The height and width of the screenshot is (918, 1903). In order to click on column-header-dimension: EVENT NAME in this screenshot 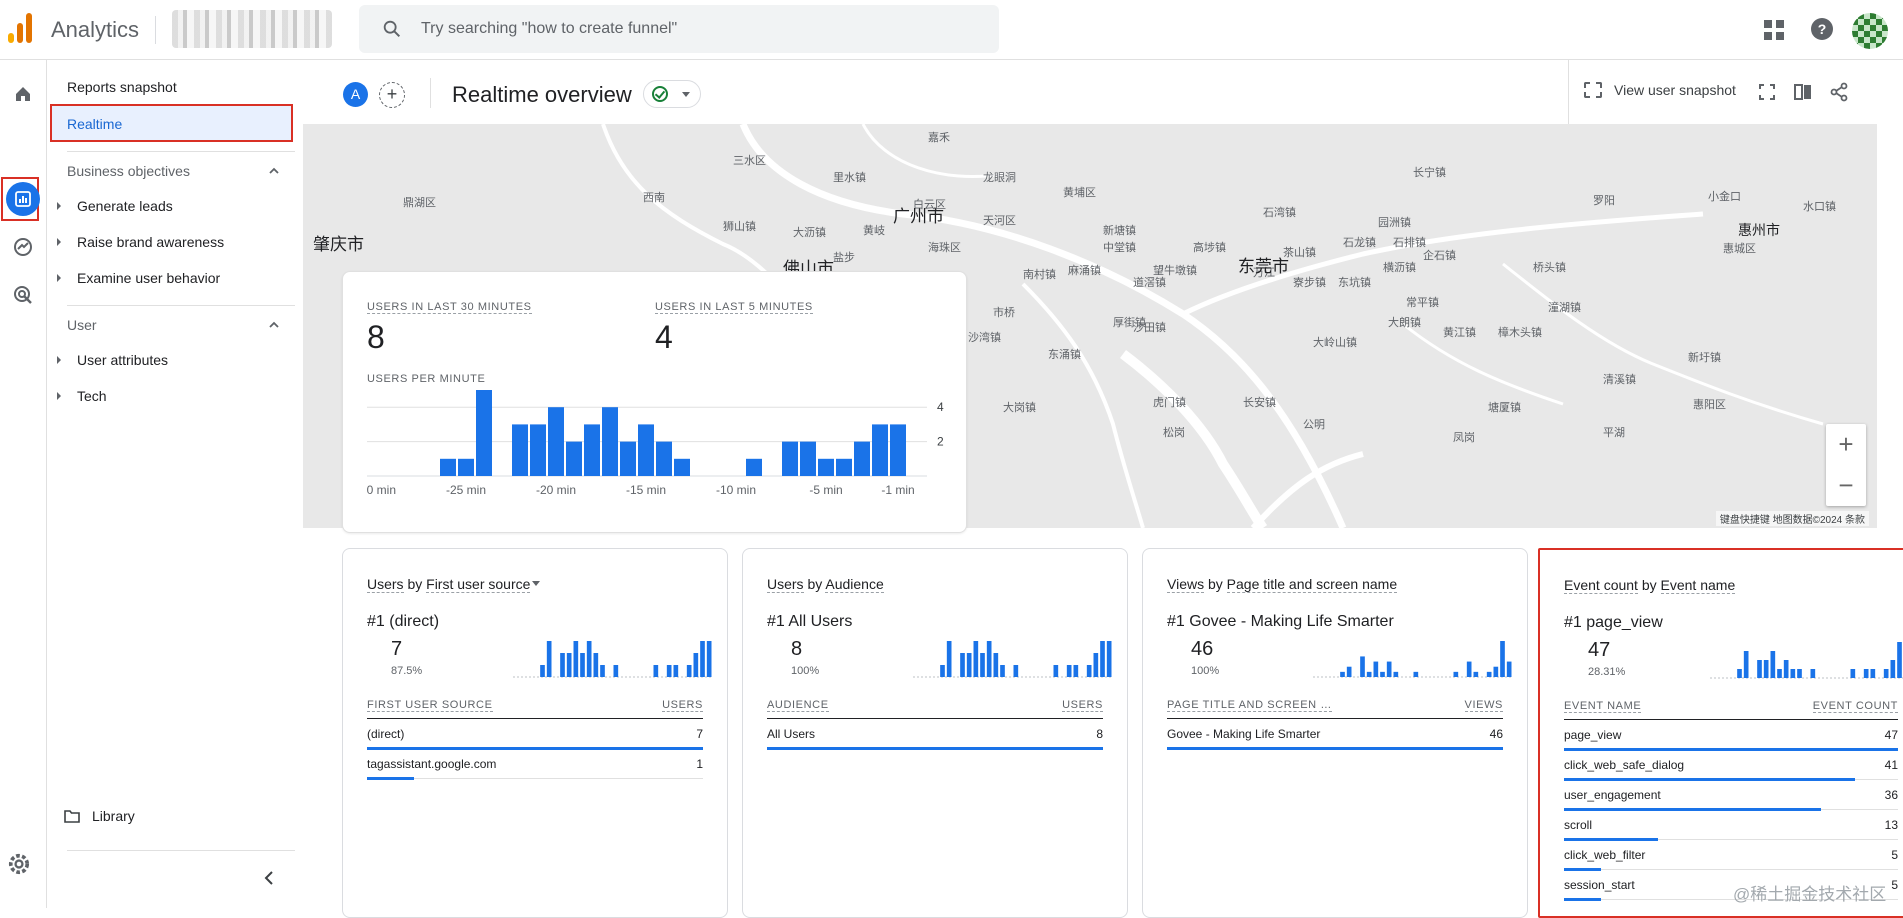, I will do `click(1603, 706)`.